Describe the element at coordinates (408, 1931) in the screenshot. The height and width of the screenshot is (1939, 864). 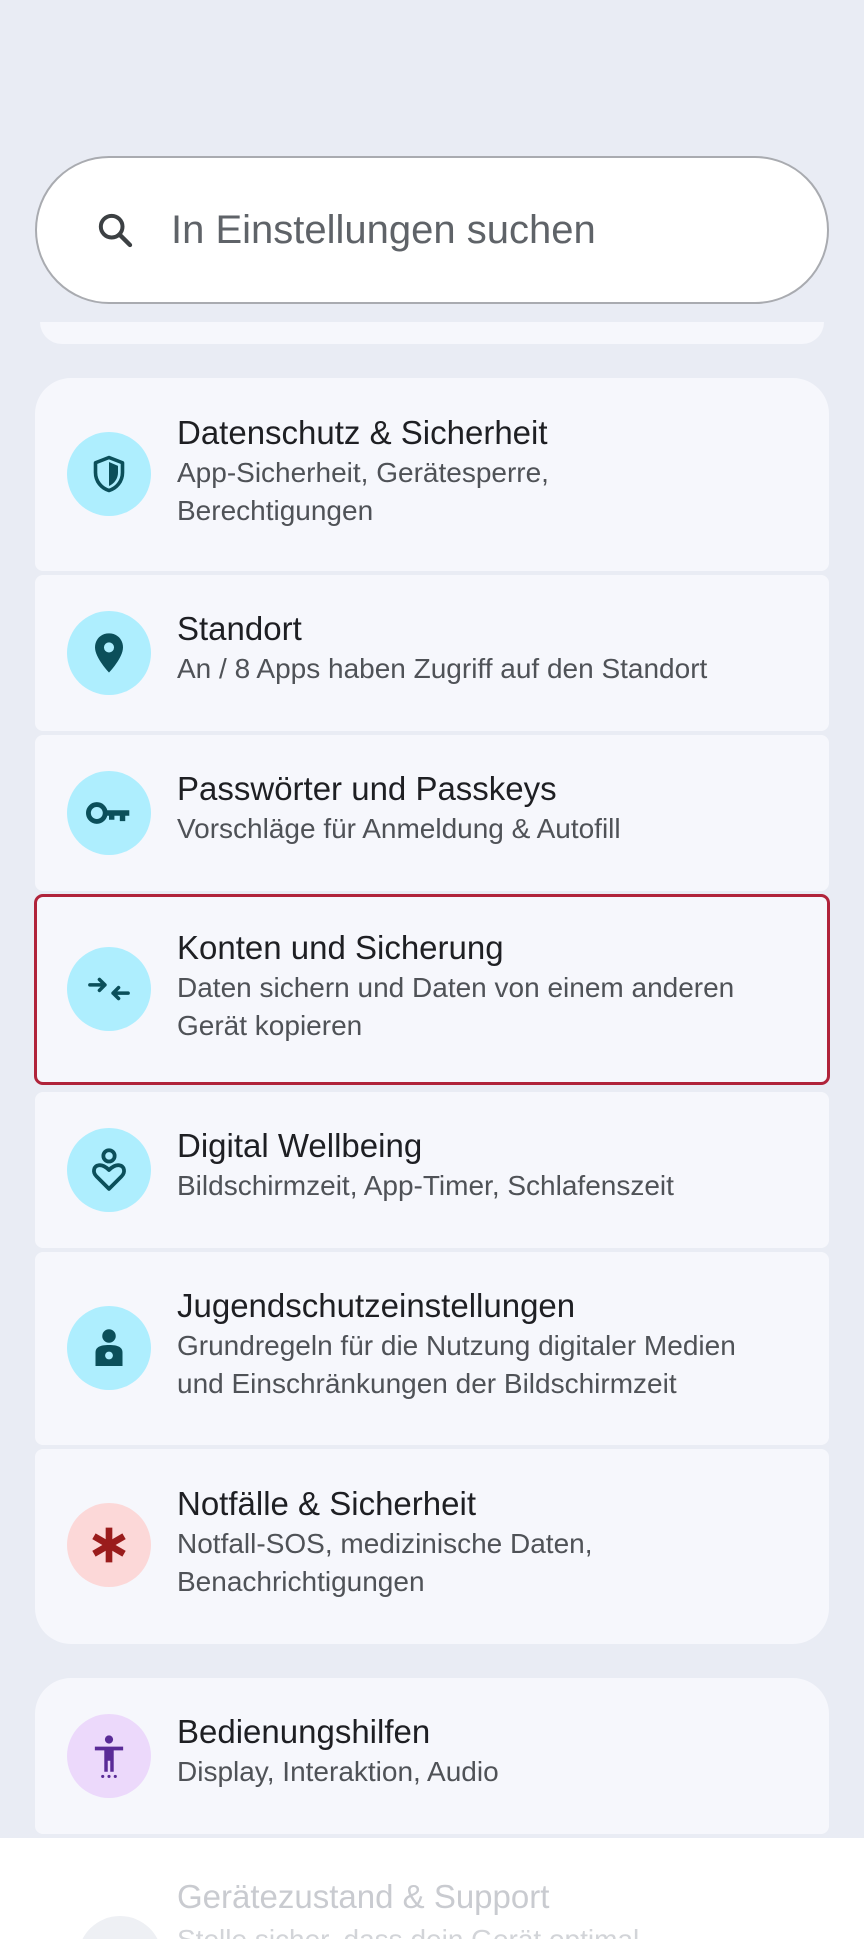
I see `settings-item-device-care-subtitle: Stelle sicher, dass dein Gerät optimal` at that location.